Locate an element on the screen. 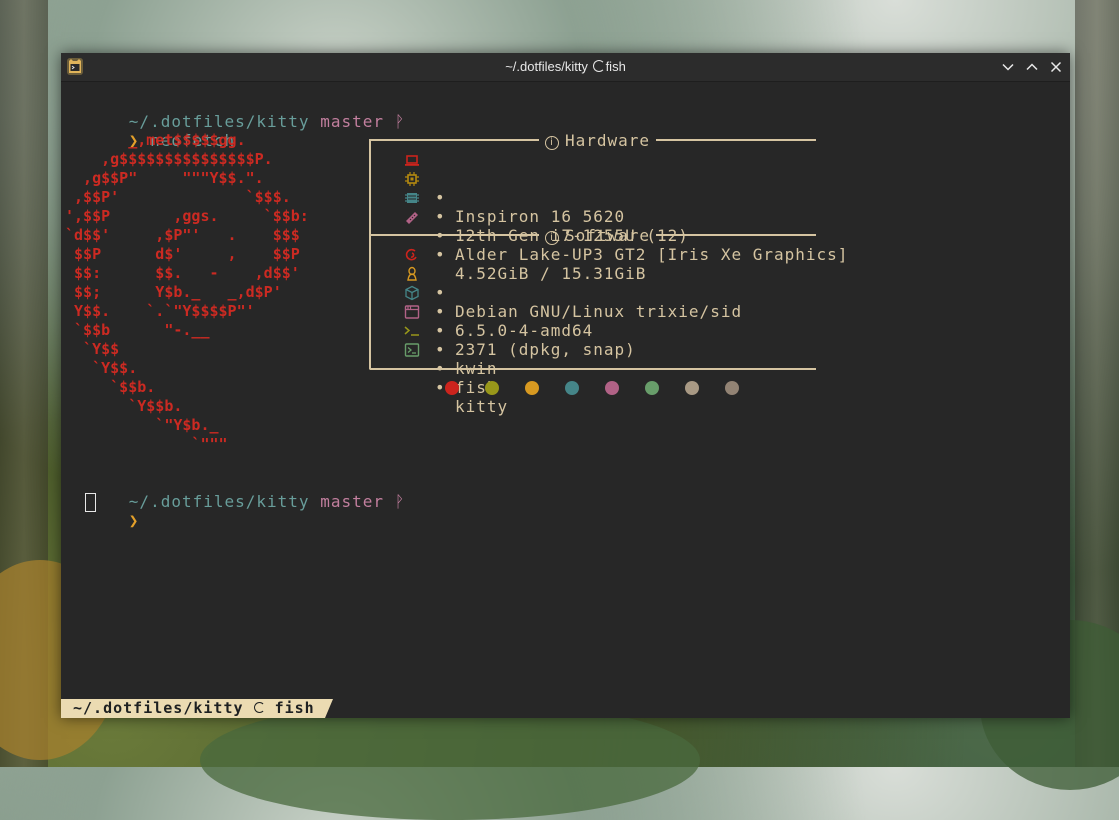 This screenshot has height=820, width=1119. software-row: • 6.5.0-4-amd64 is located at coordinates (498, 302).